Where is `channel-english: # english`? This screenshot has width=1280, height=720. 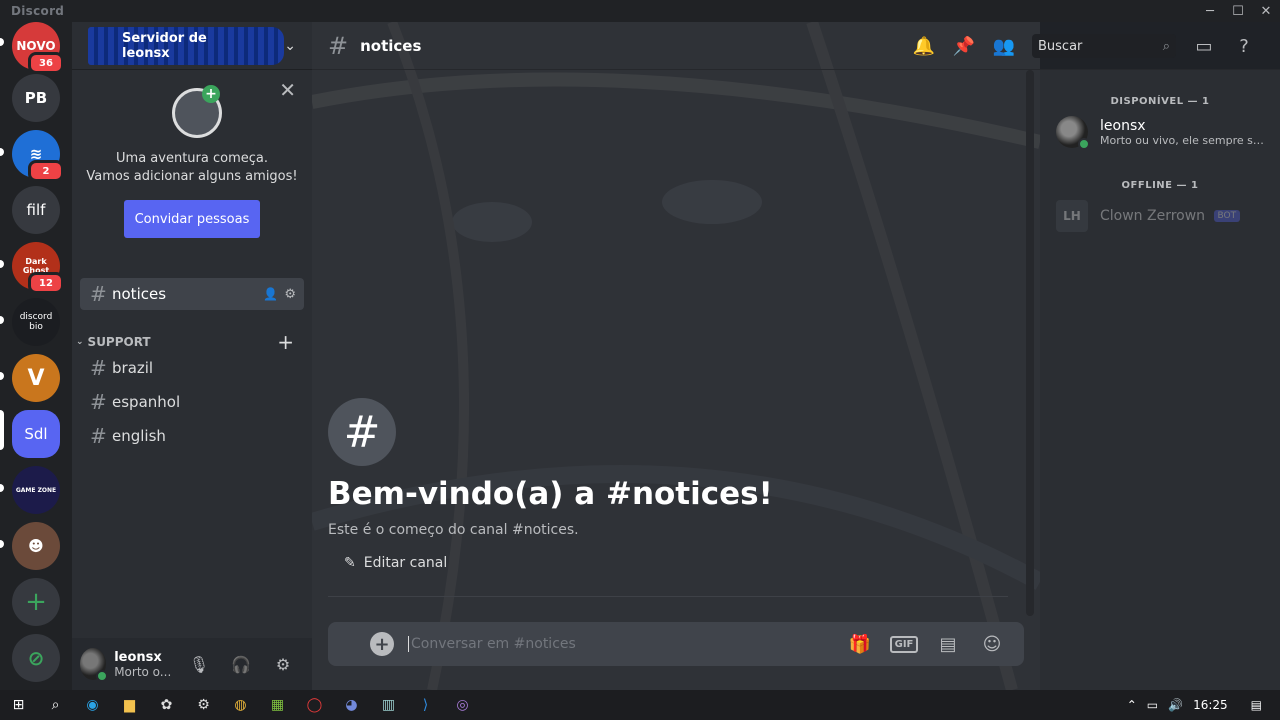
channel-english: # english is located at coordinates (192, 436).